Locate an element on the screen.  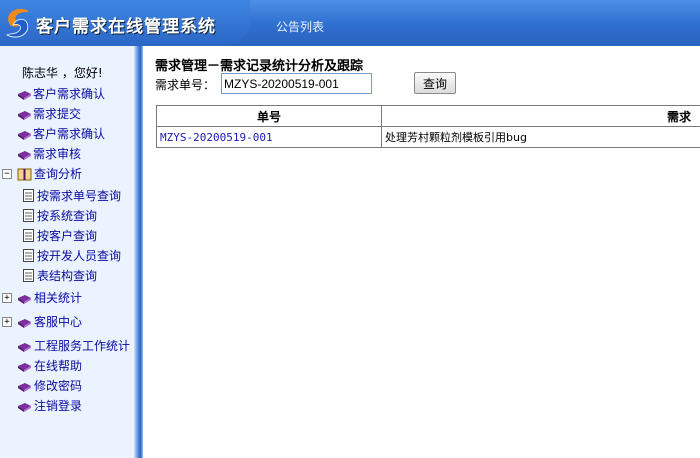
nav-item-label: 按客户查询 is located at coordinates (67, 236).